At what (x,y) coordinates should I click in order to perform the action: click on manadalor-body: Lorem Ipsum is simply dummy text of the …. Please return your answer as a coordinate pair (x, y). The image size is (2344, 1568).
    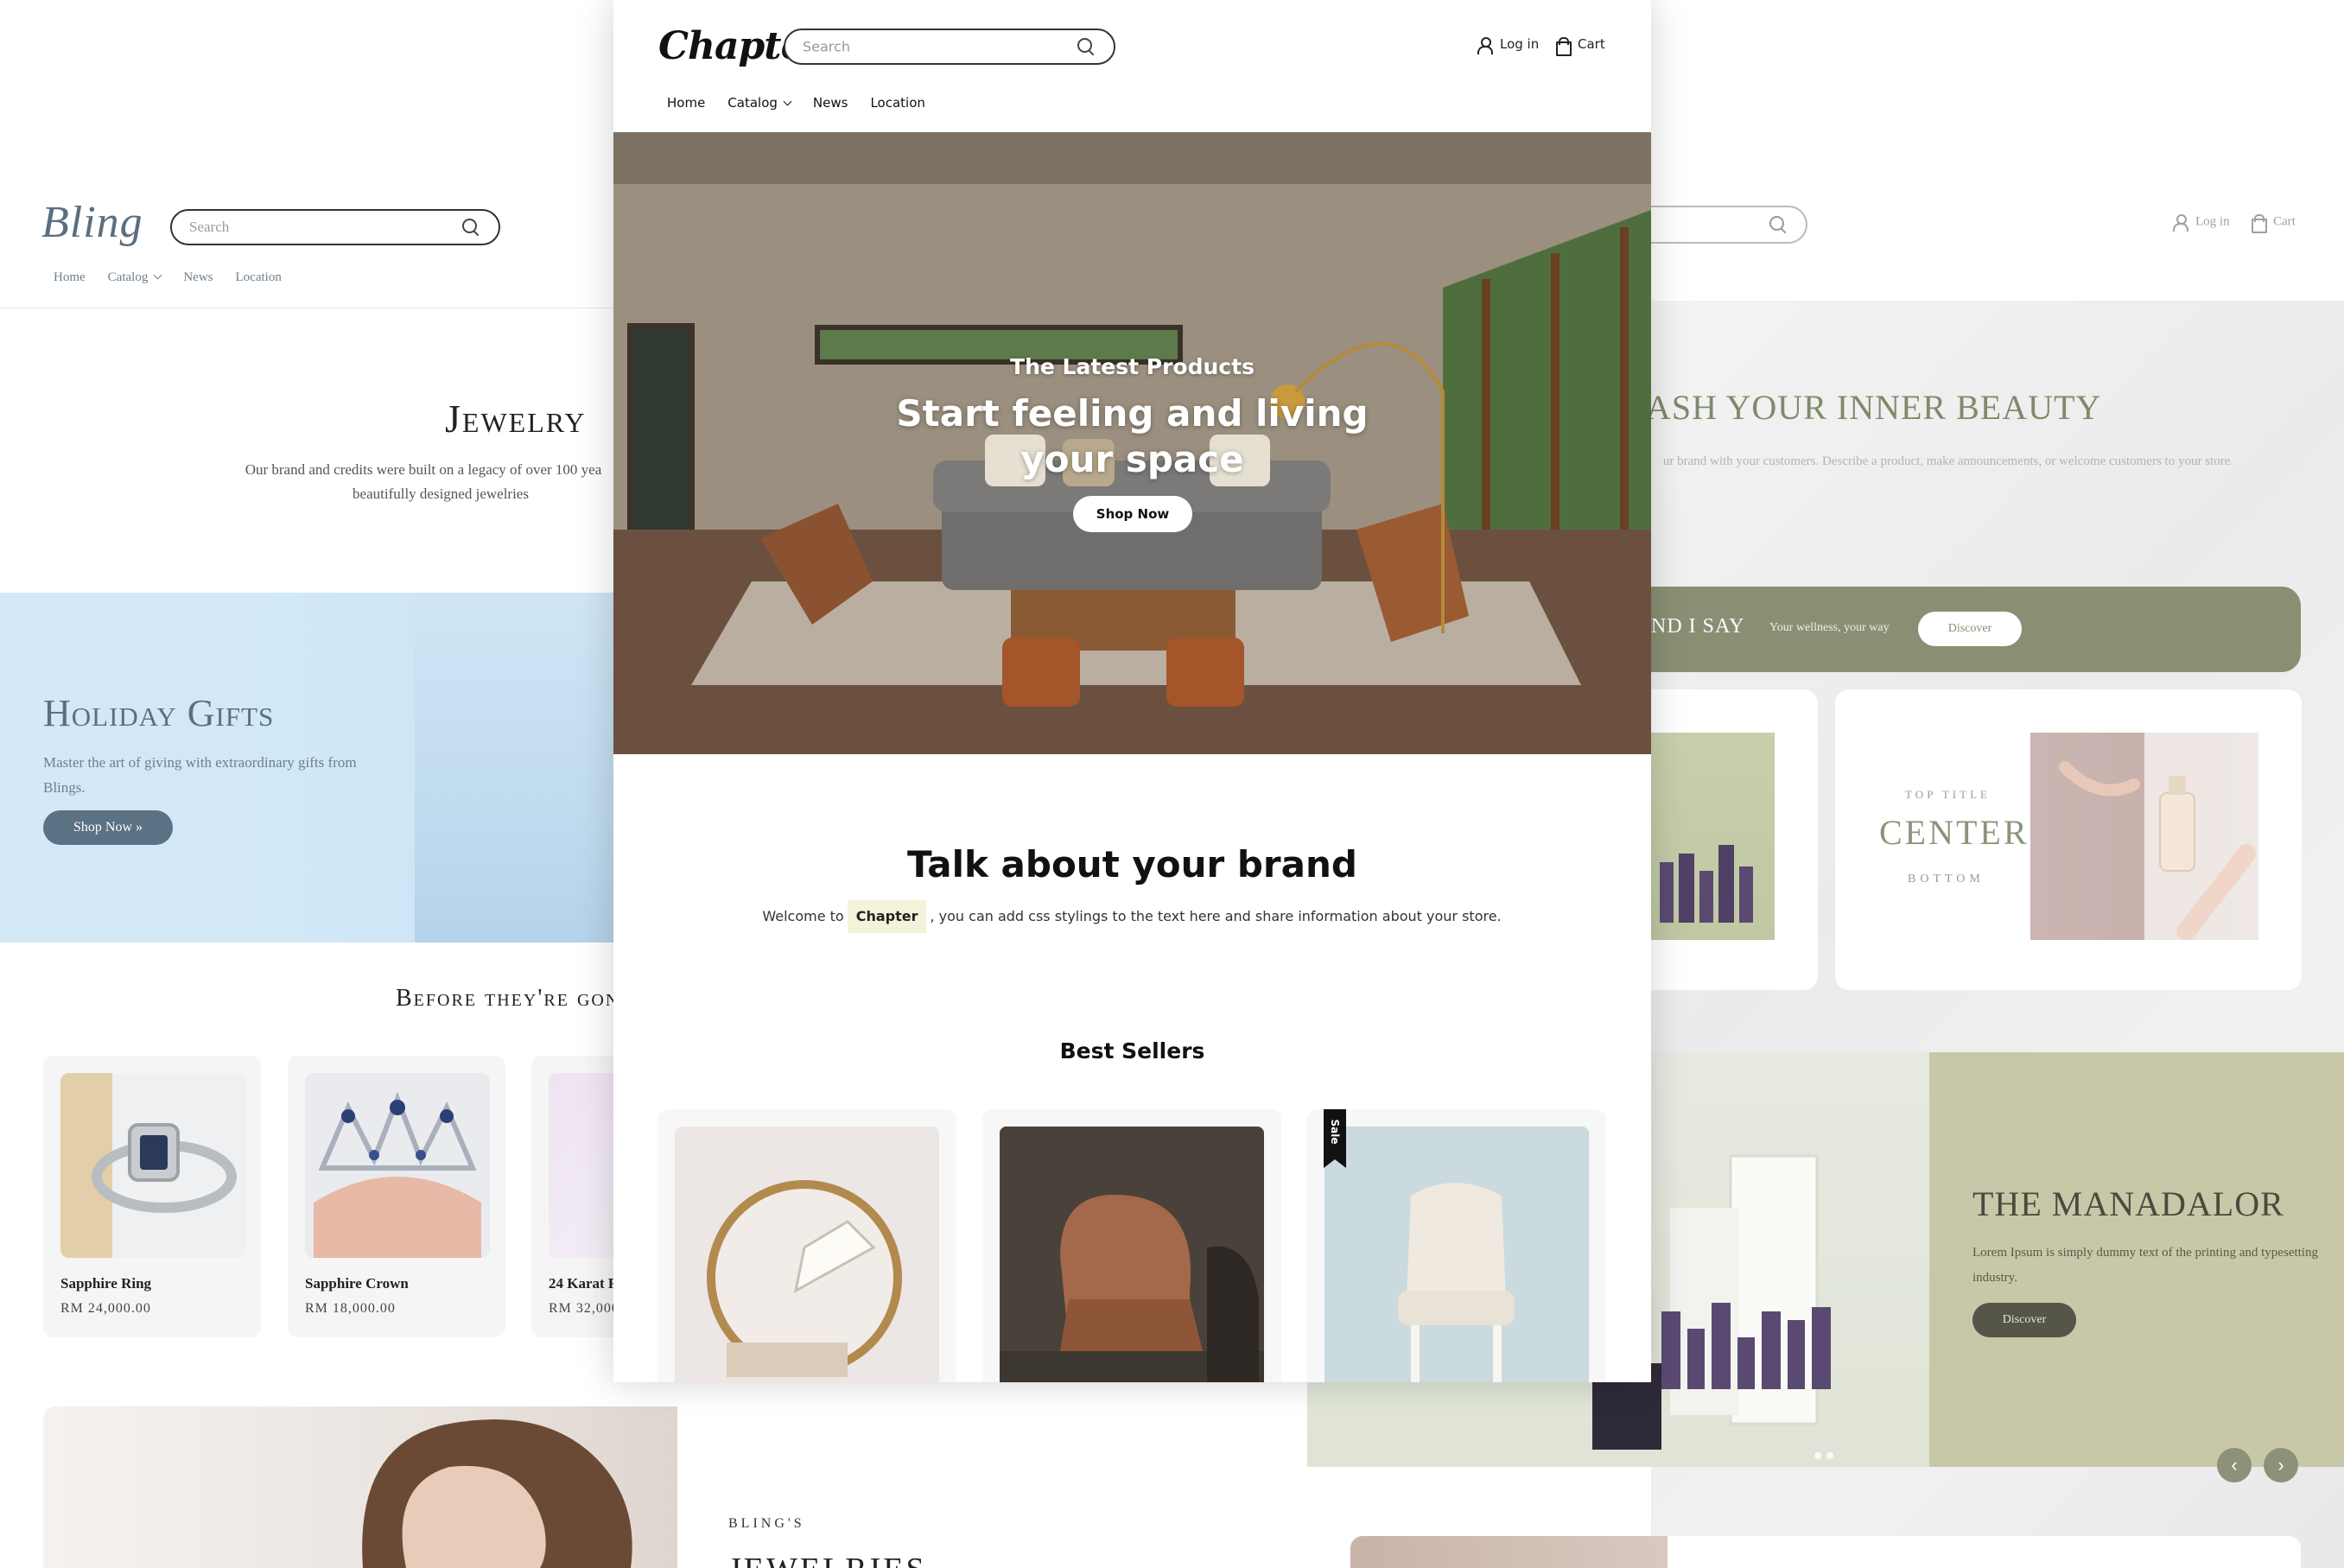
    Looking at the image, I should click on (2145, 1265).